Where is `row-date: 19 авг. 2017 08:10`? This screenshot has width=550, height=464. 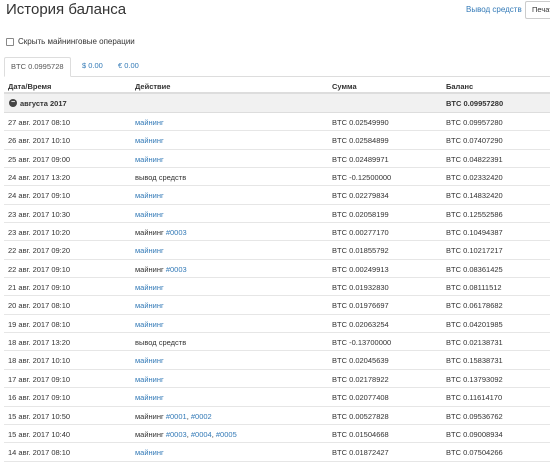
row-date: 19 авг. 2017 08:10 is located at coordinates (39, 324).